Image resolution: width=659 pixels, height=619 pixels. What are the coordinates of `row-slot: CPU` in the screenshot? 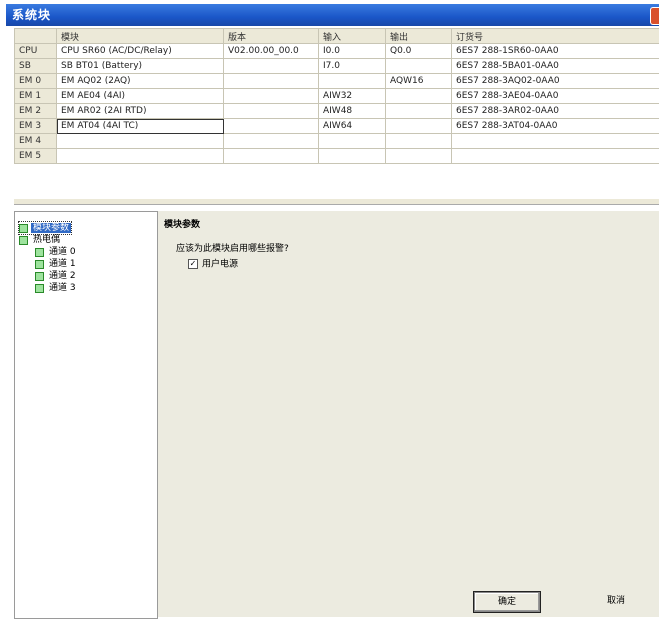 It's located at (36, 51).